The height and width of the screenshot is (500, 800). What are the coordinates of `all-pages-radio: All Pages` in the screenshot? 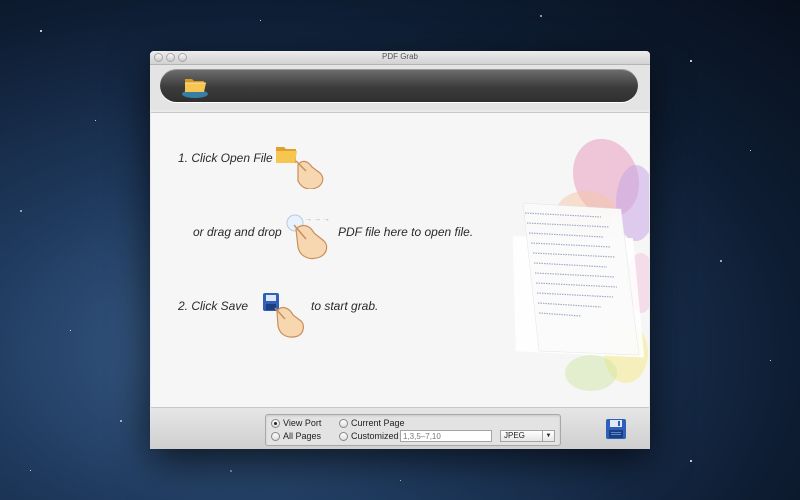 It's located at (296, 436).